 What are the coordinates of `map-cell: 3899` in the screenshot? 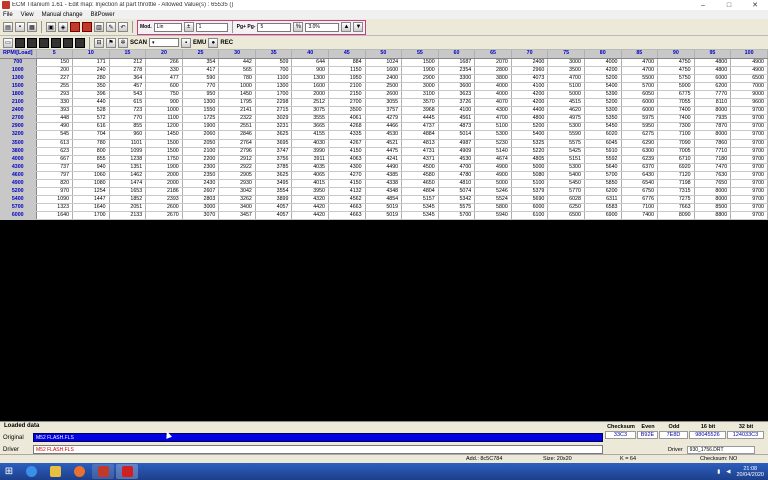 It's located at (274, 200).